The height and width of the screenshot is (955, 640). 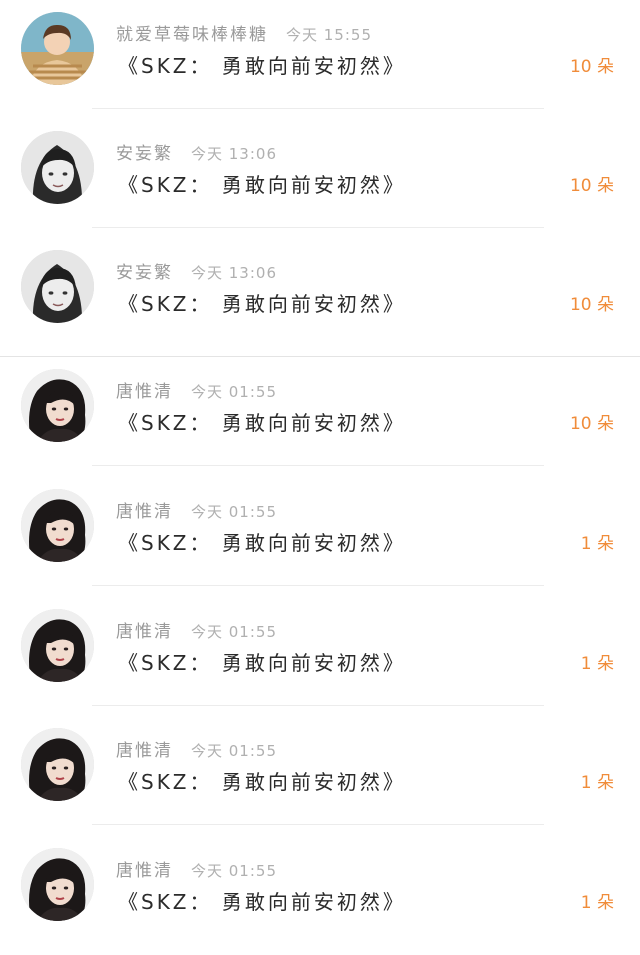 What do you see at coordinates (329, 35) in the screenshot?
I see `timestamp: 今天 15:55` at bounding box center [329, 35].